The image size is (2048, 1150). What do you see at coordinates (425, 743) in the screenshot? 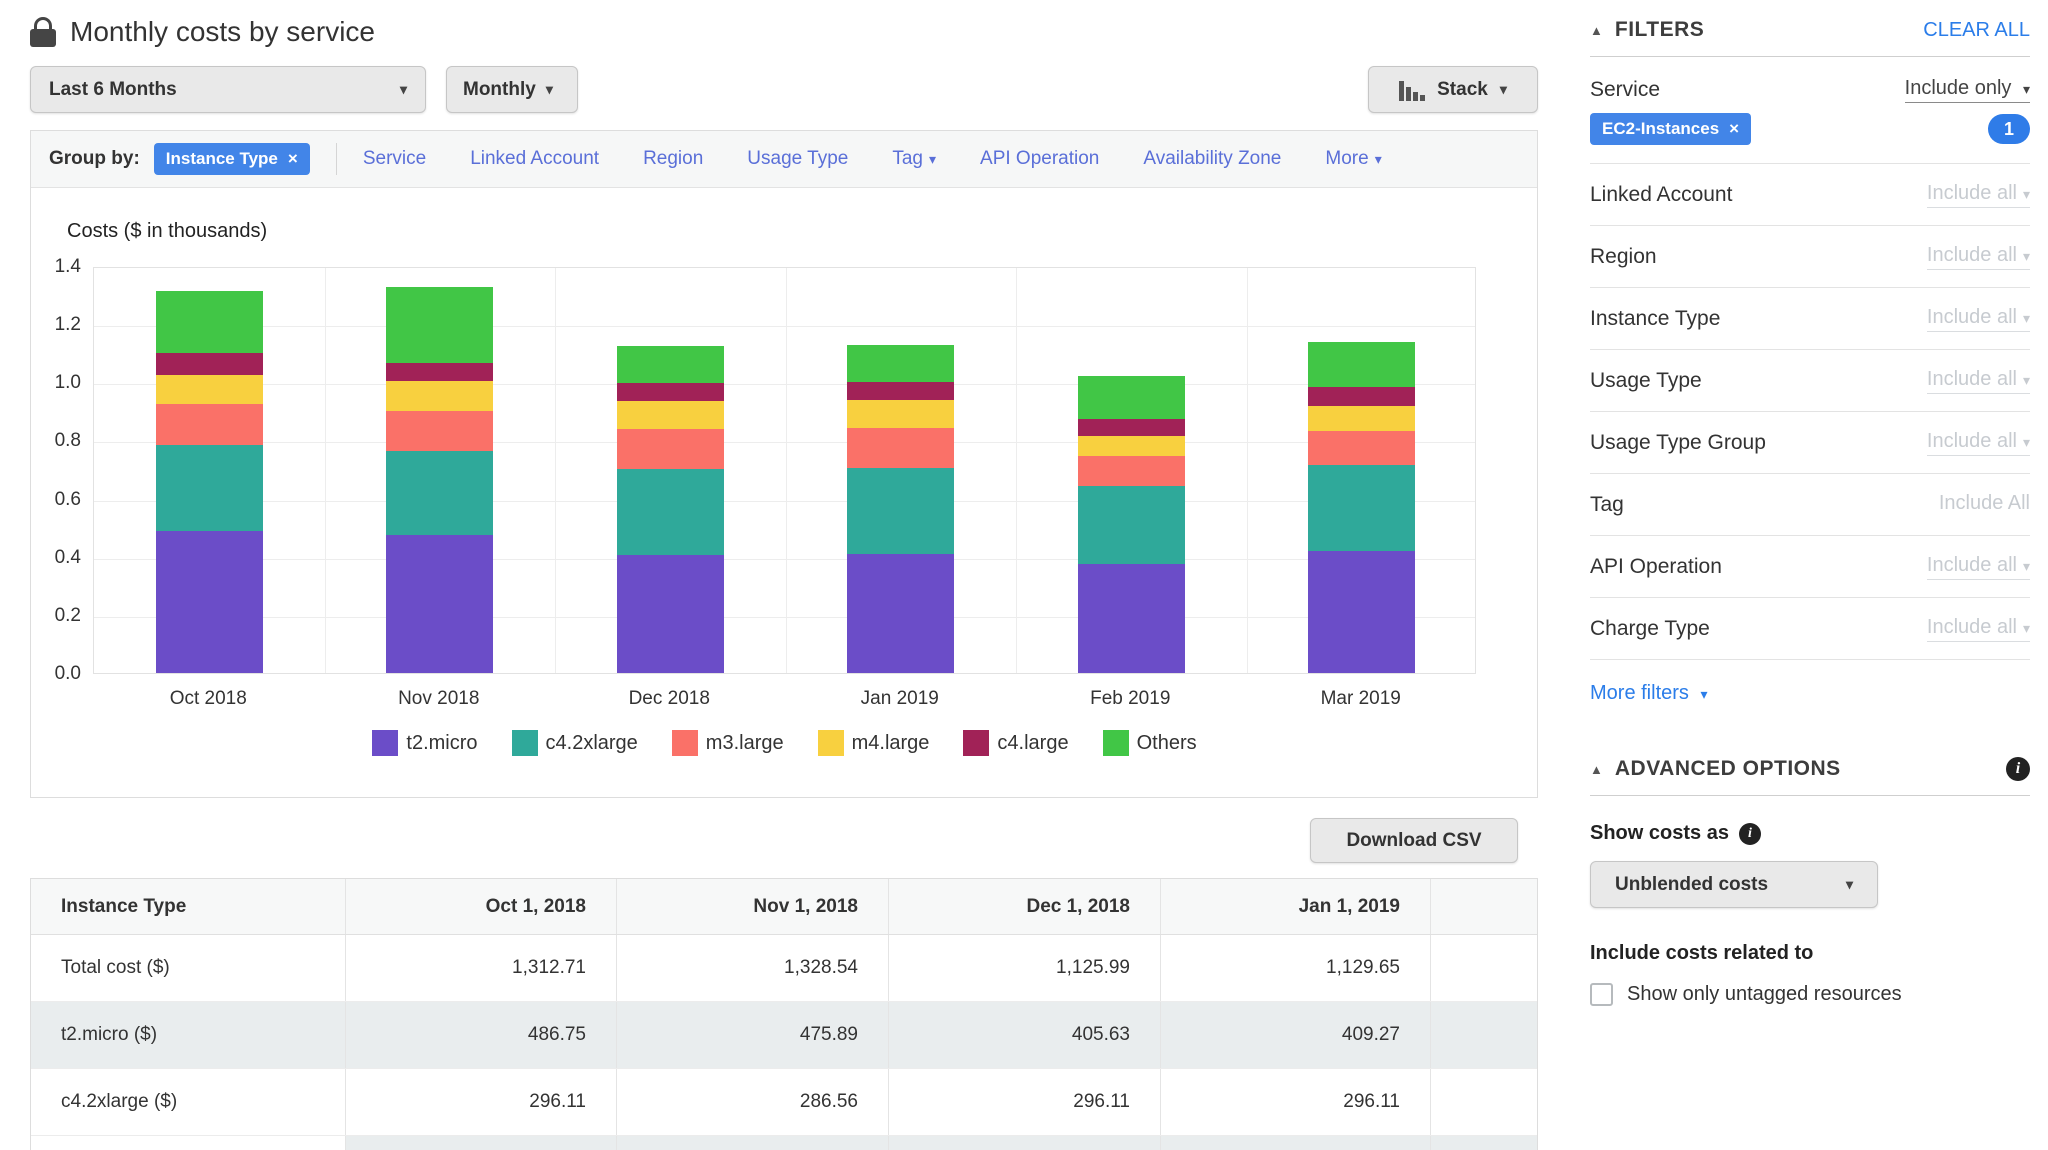
I see `legend-item-t2.micro: t2.micro` at bounding box center [425, 743].